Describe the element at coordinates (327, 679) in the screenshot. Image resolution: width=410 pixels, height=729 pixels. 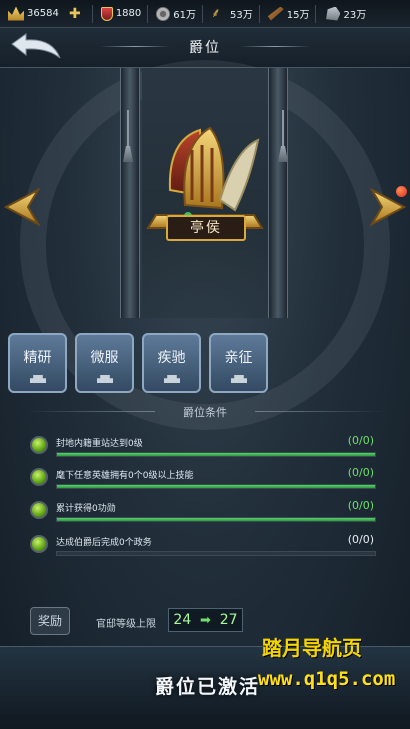
I see `watermark-url: www.q1q5.com` at that location.